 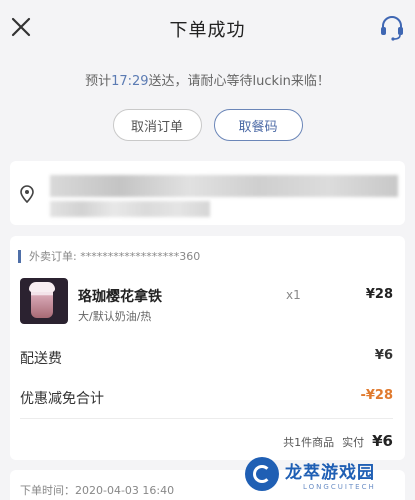 I want to click on close-icon, so click(x=21, y=27).